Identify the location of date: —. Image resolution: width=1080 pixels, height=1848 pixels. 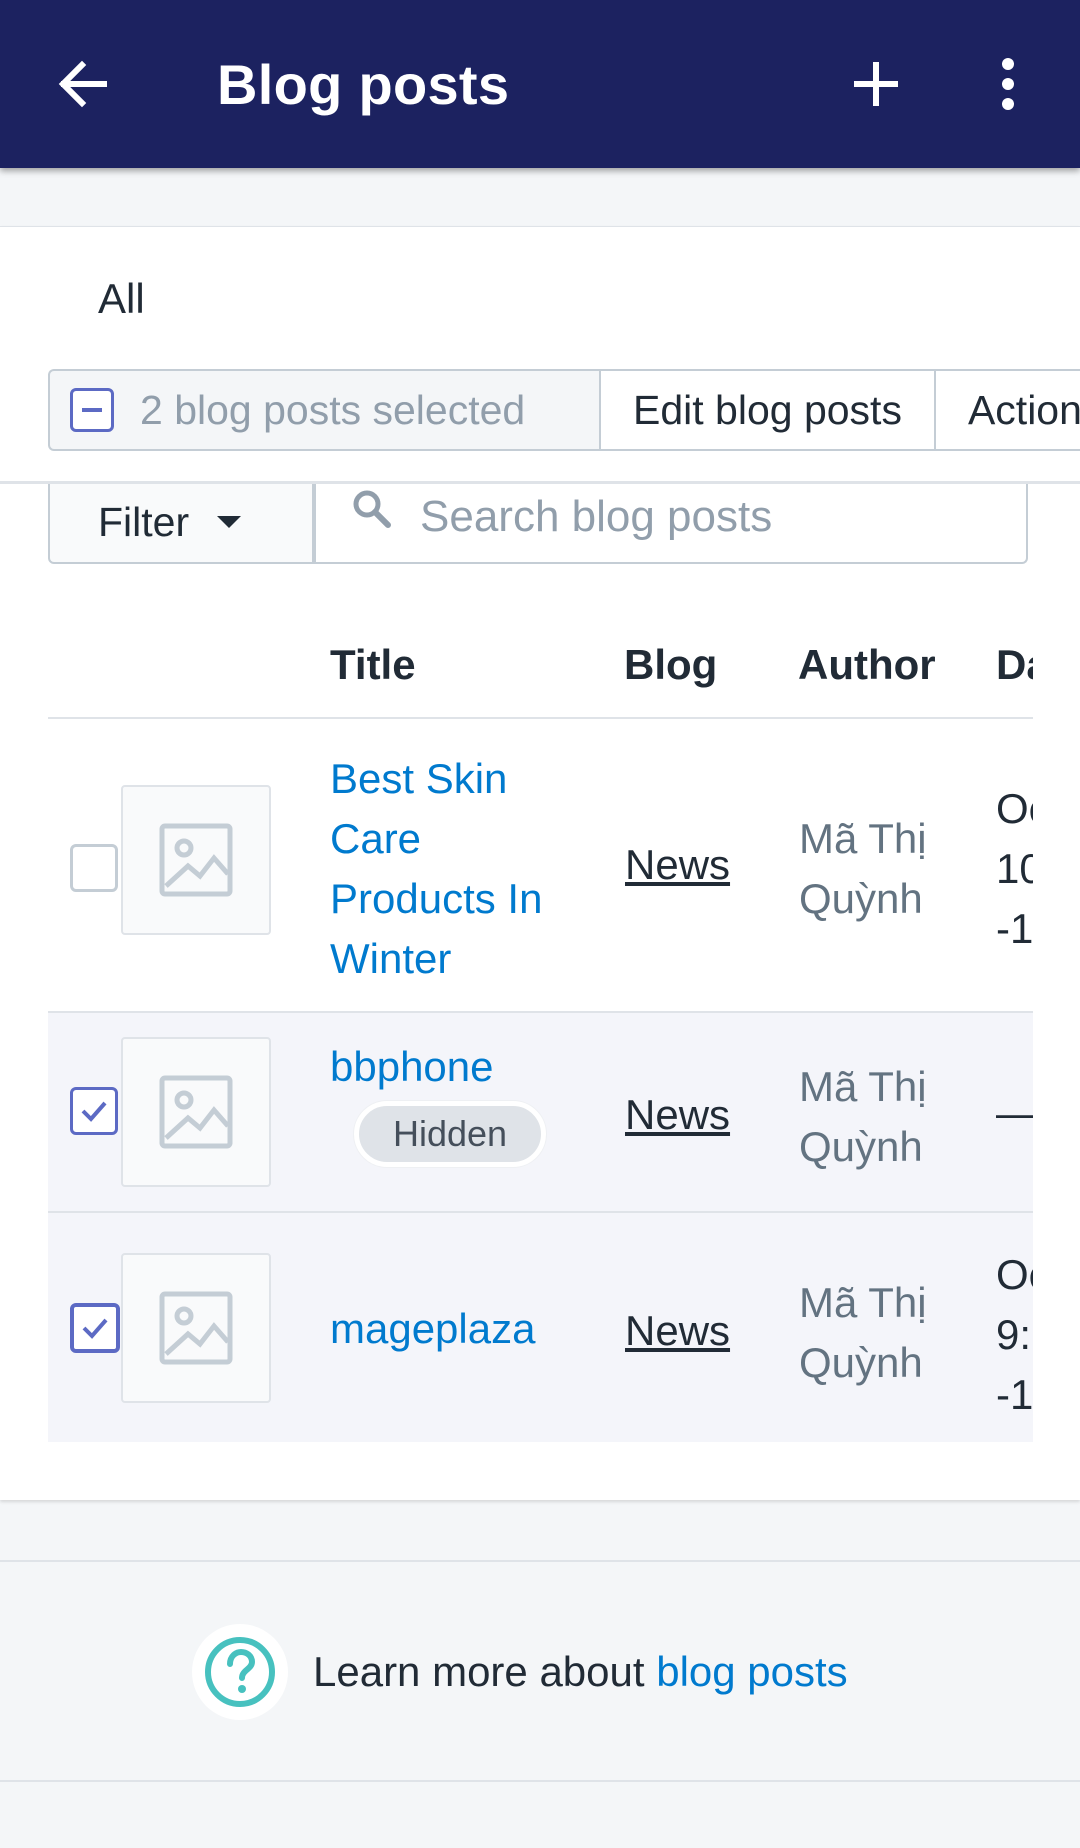
(1014, 1113).